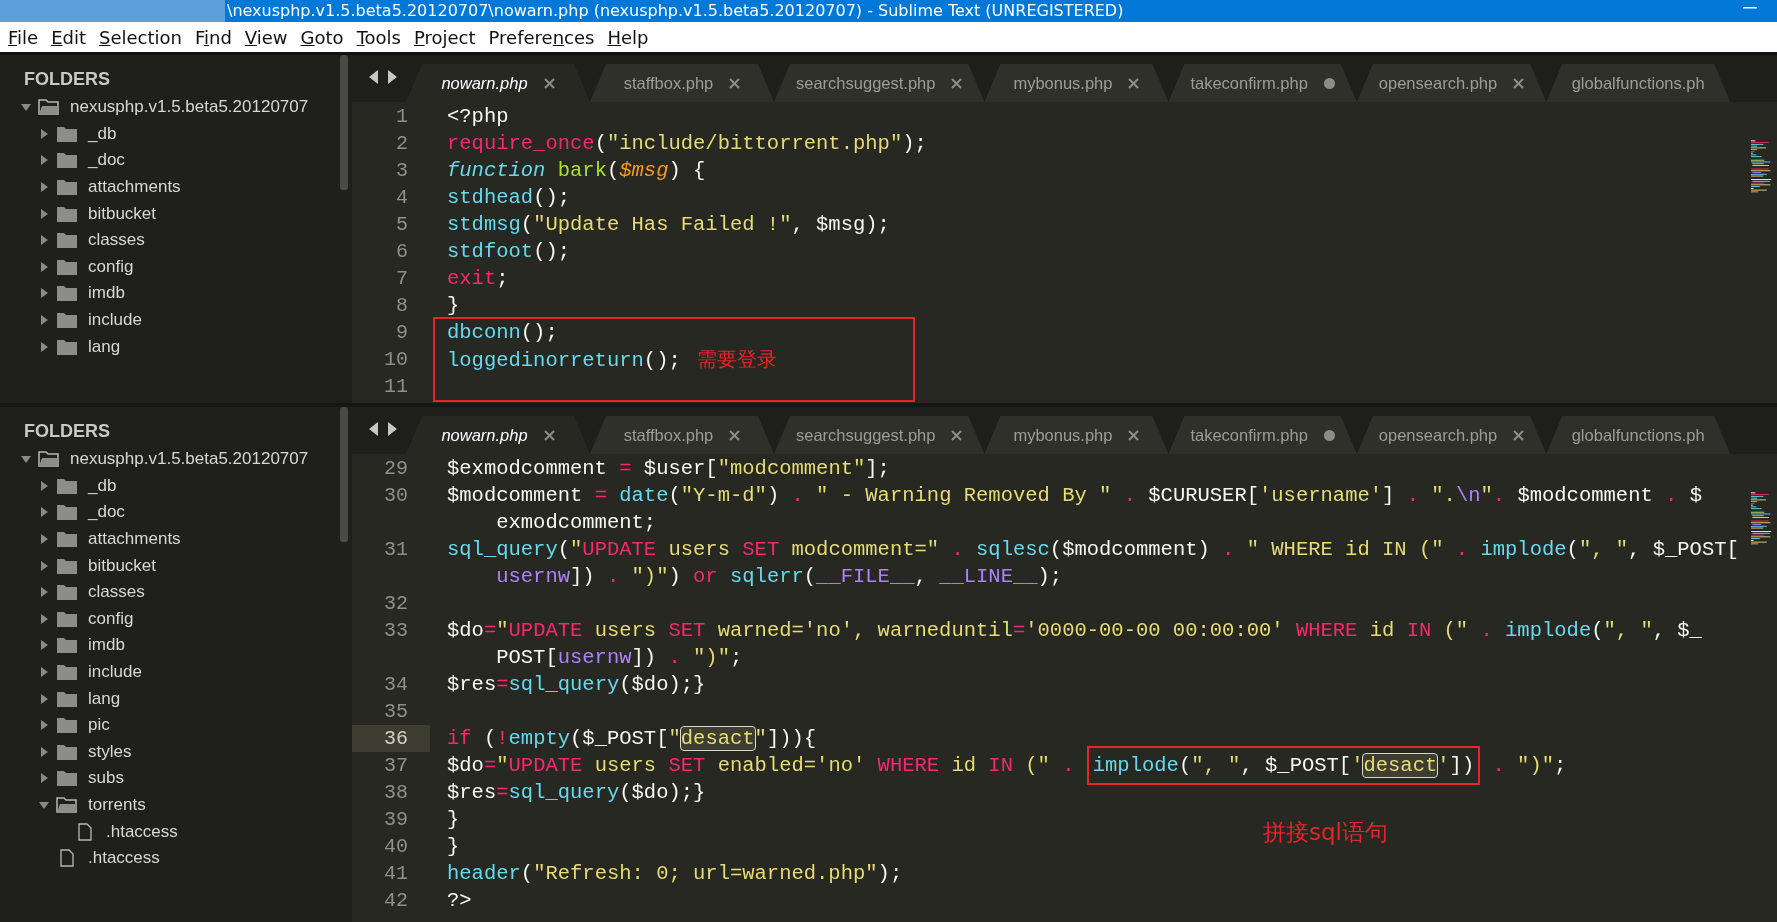 The image size is (1777, 922). Describe the element at coordinates (632, 739) in the screenshot. I see `code-line: if (!empty($_POST["desact"])){` at that location.